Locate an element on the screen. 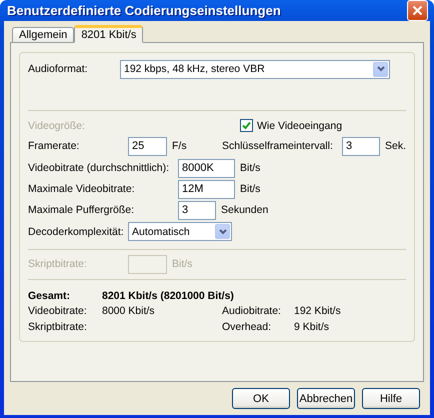  summary-value: 192 Kbit/s is located at coordinates (318, 311).